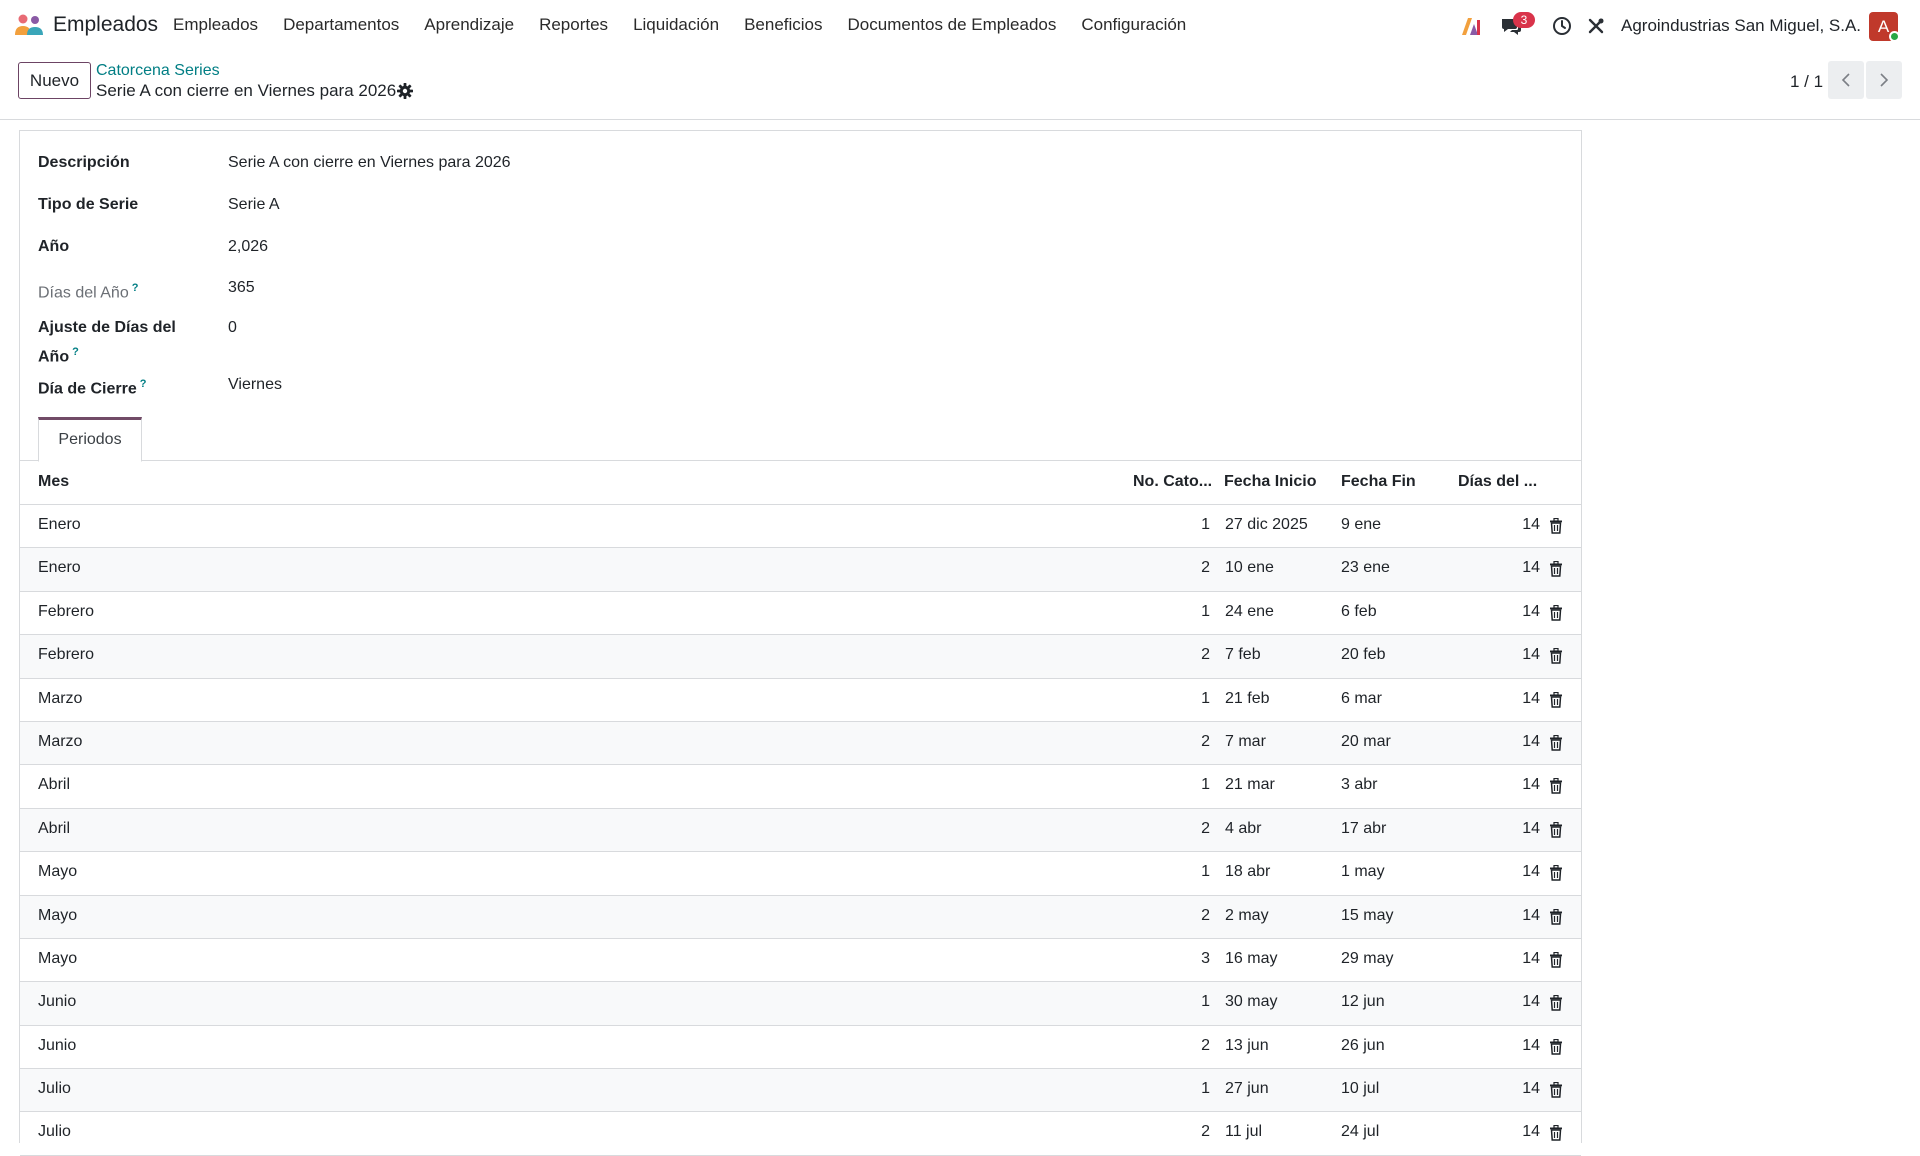  I want to click on cell-fecha-inicio: 21 feb, so click(1247, 698).